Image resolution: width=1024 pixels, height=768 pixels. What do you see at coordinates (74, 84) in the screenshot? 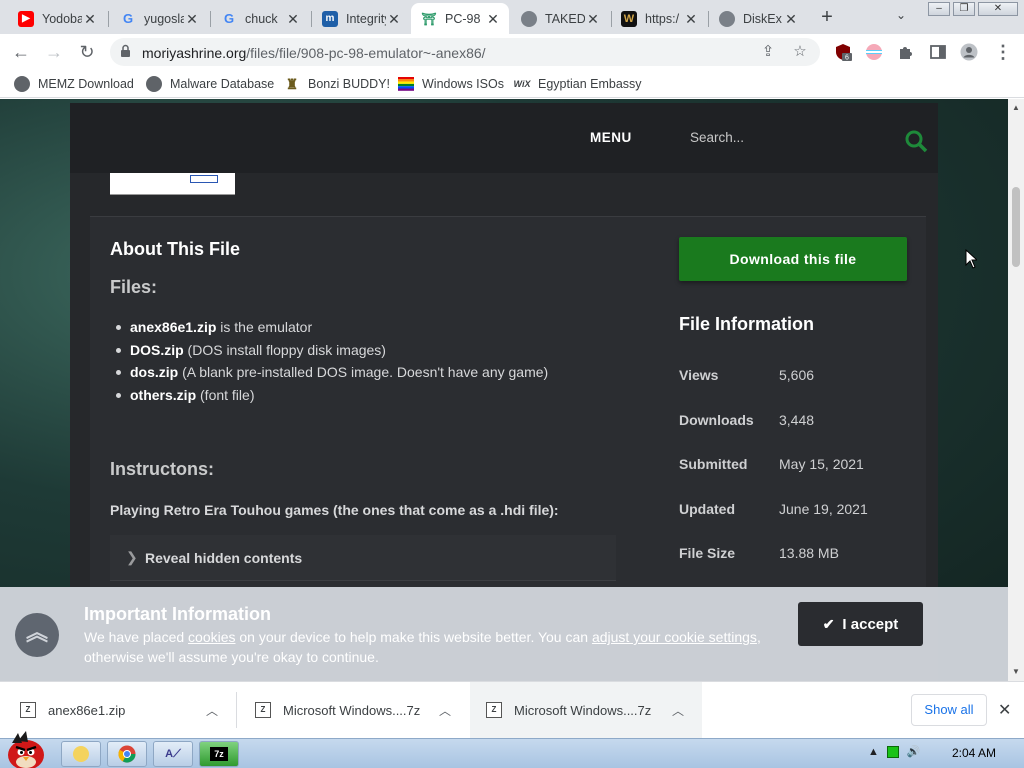
I see `bookmark-memz: MEMZ Download` at bounding box center [74, 84].